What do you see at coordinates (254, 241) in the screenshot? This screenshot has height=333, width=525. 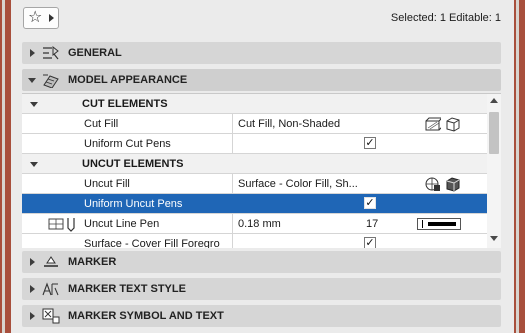 I see `table-row-partial: Surface - Cover Fill Foregro ✓` at bounding box center [254, 241].